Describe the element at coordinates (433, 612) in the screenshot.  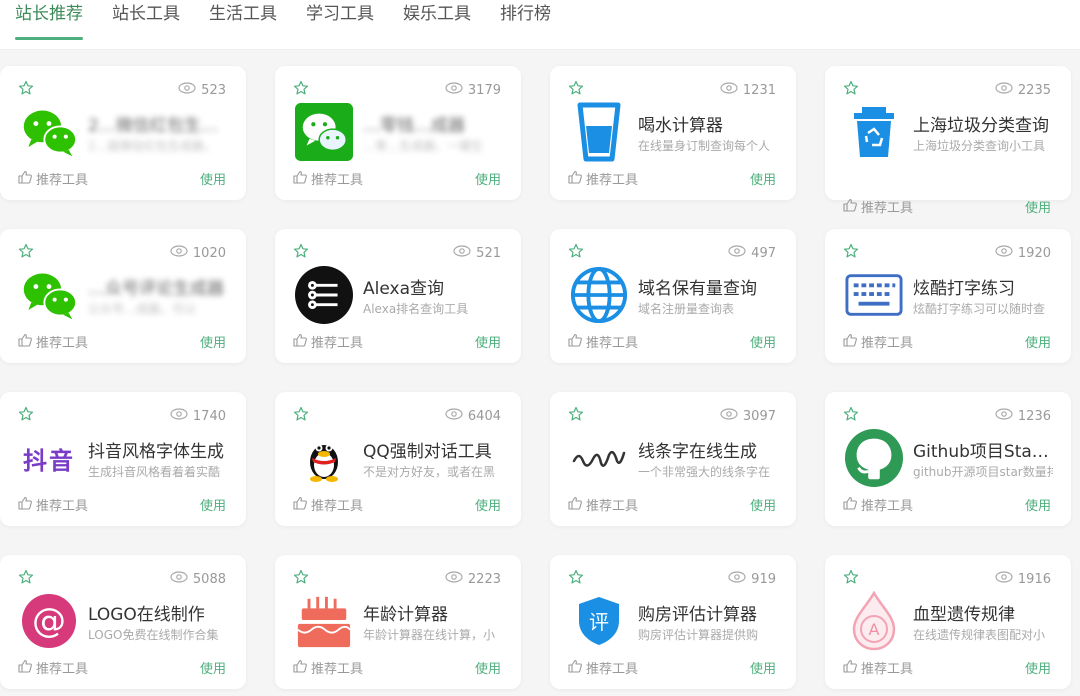
I see `tool-title: 年龄计算器` at that location.